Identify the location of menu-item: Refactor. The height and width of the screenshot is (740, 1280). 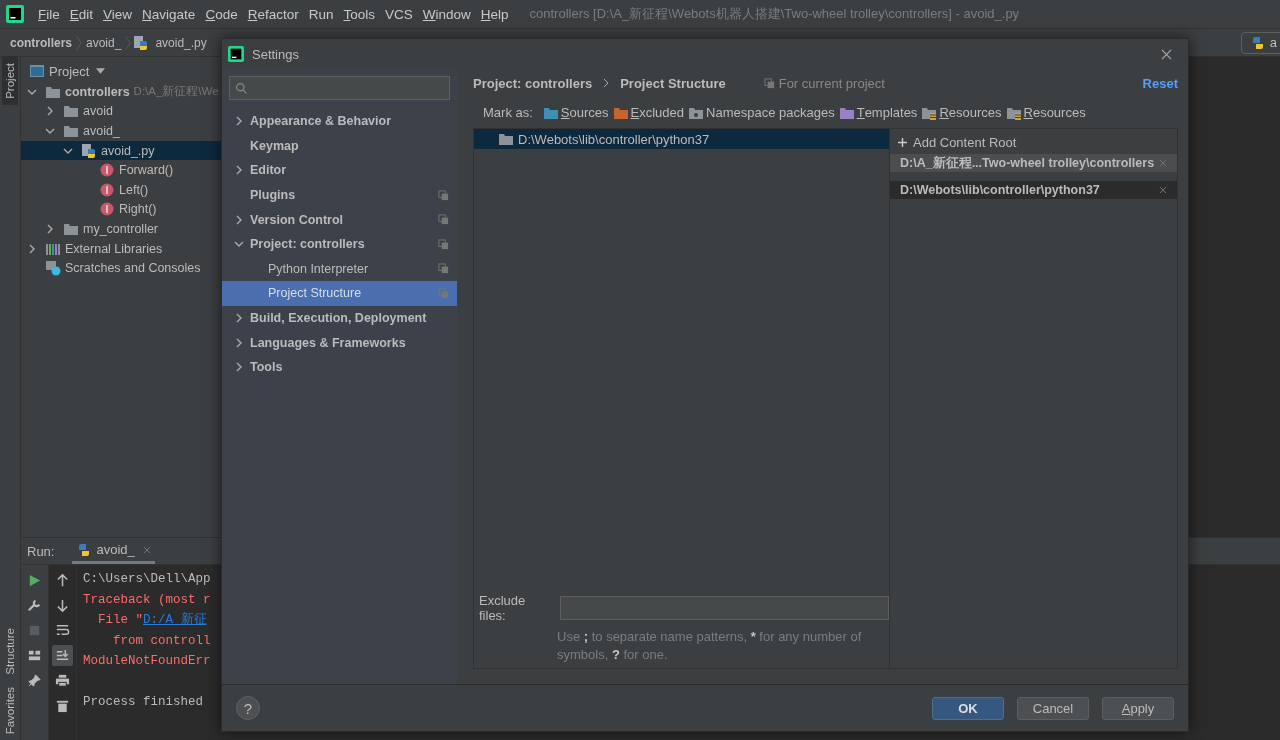
(273, 14).